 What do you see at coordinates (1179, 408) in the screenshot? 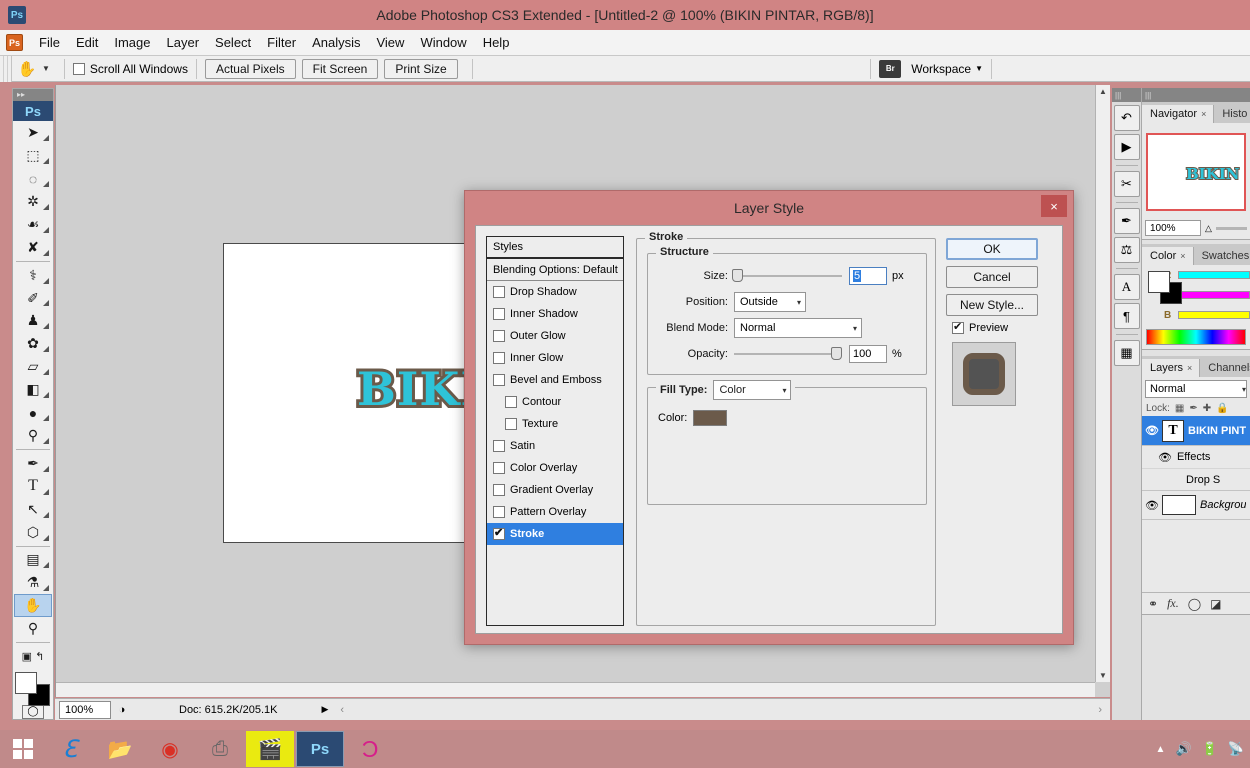
I see `lock-transparency-icon: ▦` at bounding box center [1179, 408].